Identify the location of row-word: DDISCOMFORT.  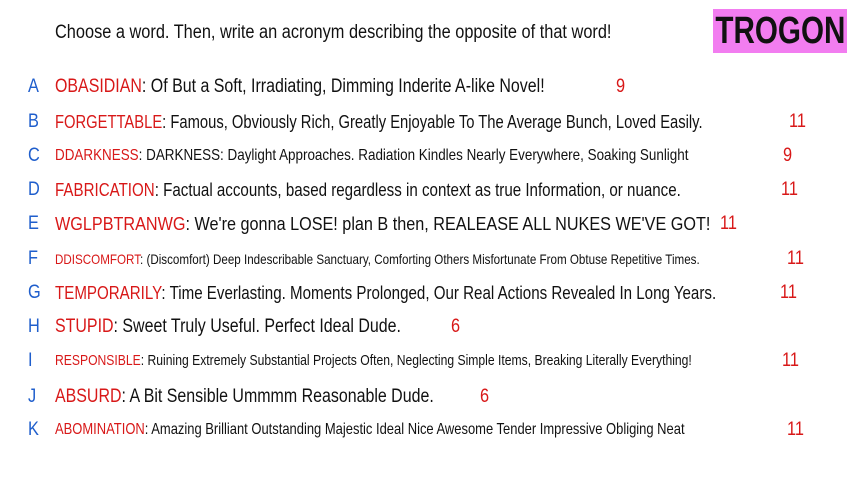
(98, 259).